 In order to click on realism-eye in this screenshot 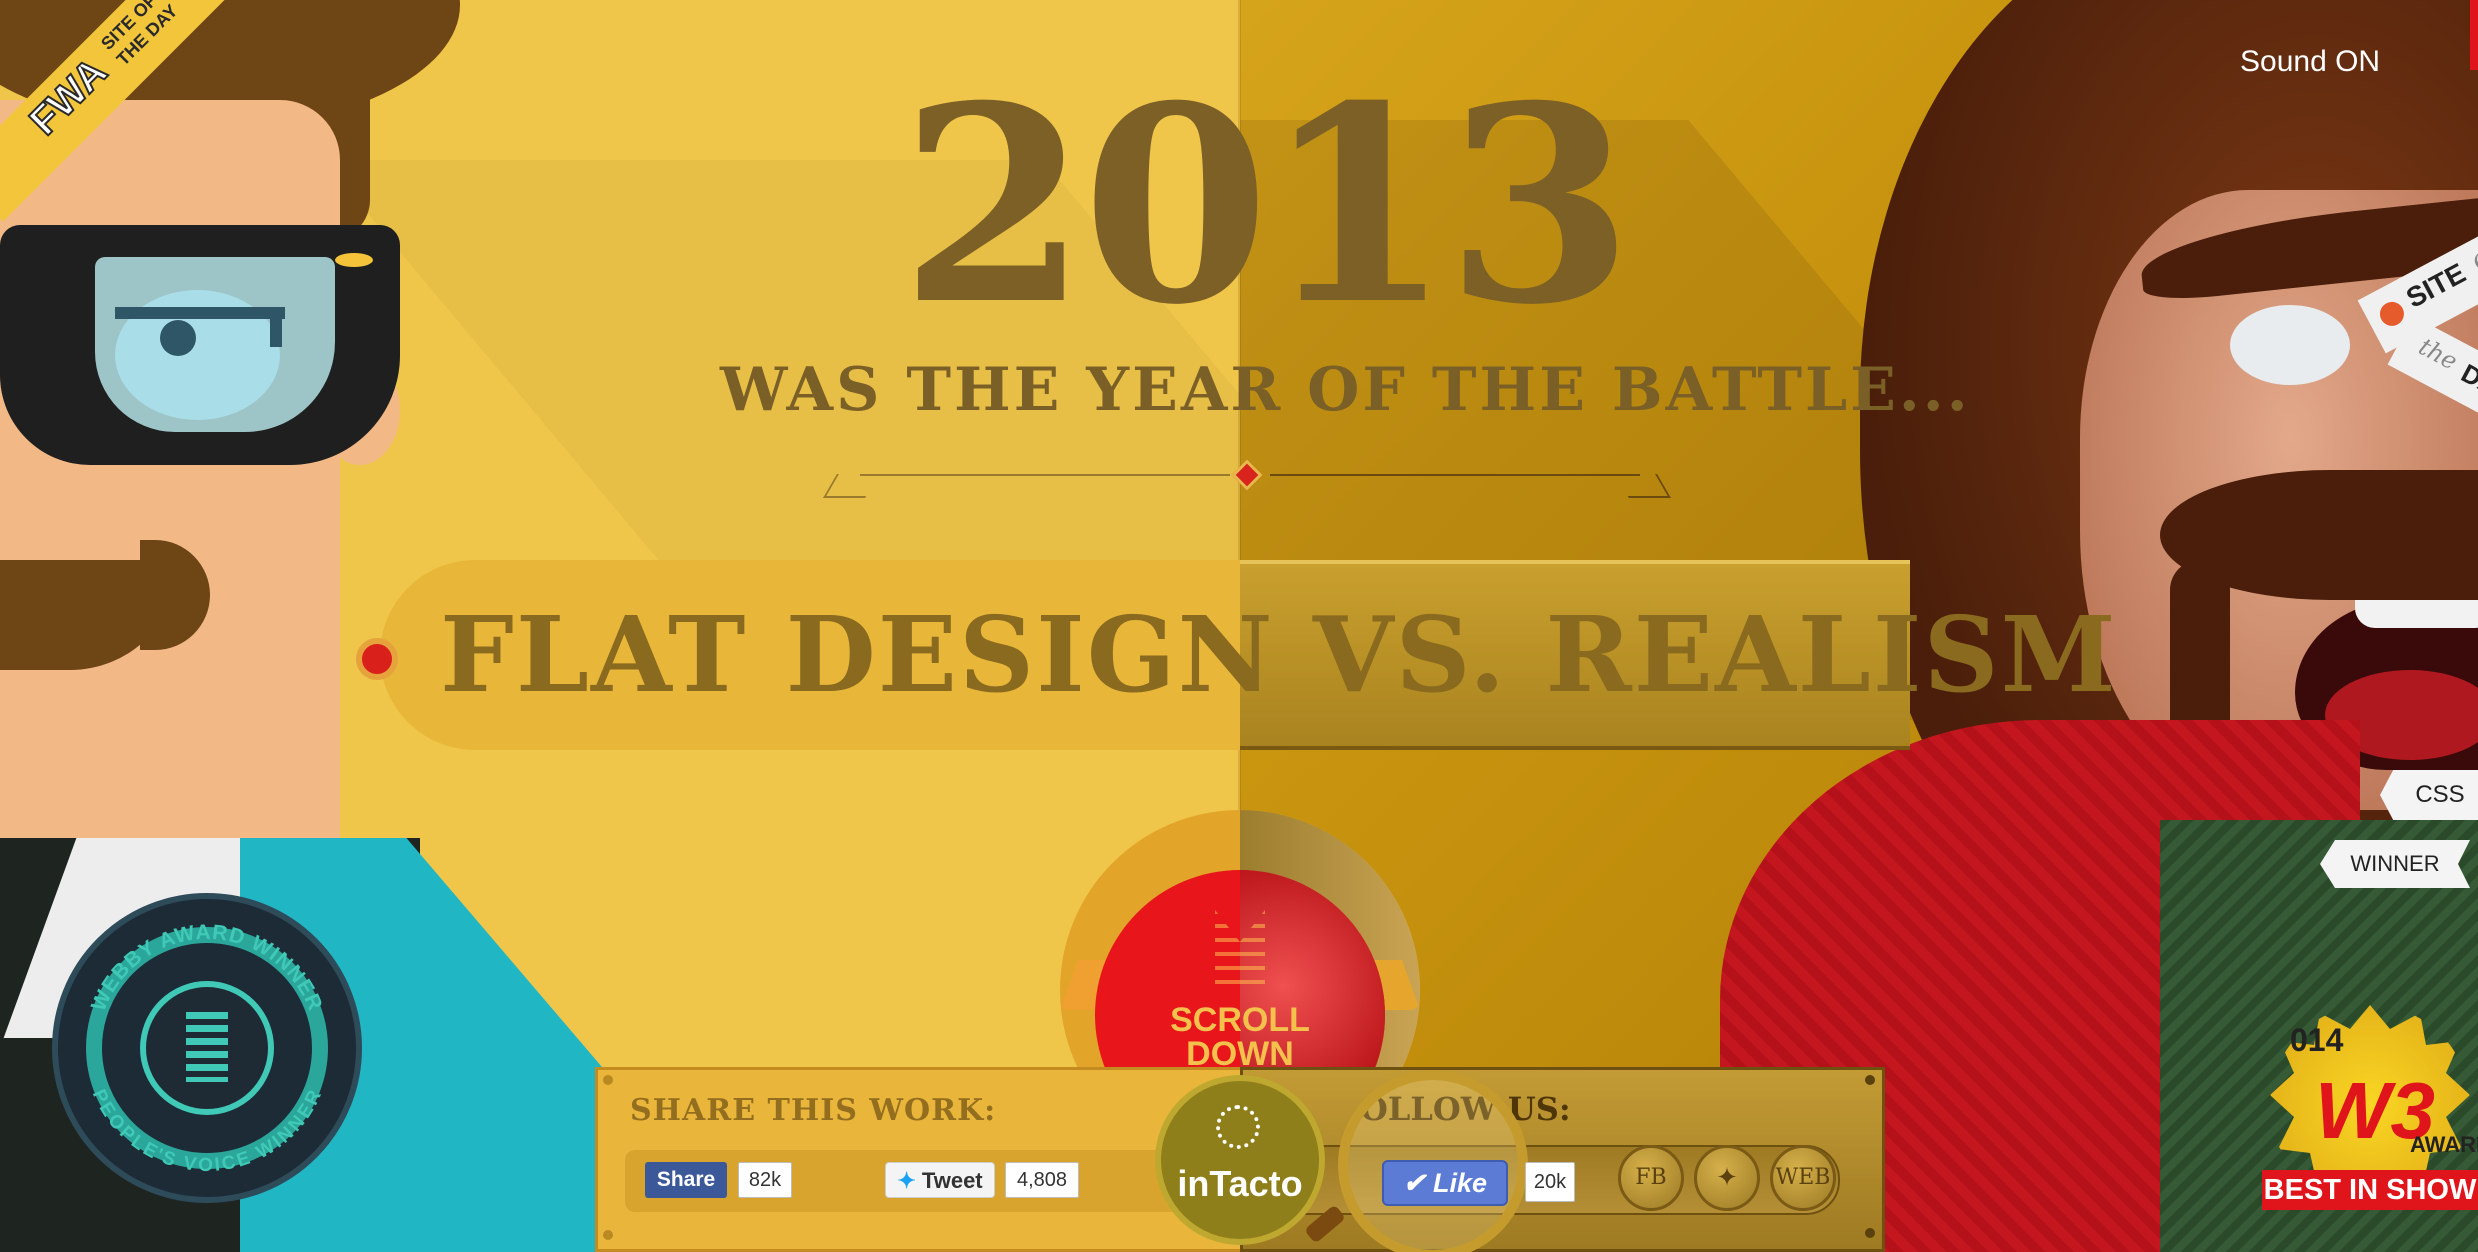, I will do `click(2290, 345)`.